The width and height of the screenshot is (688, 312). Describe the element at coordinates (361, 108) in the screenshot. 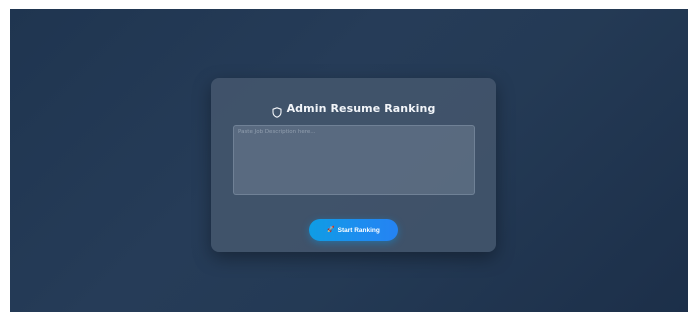

I see `page-title: Admin Resume Ranking` at that location.